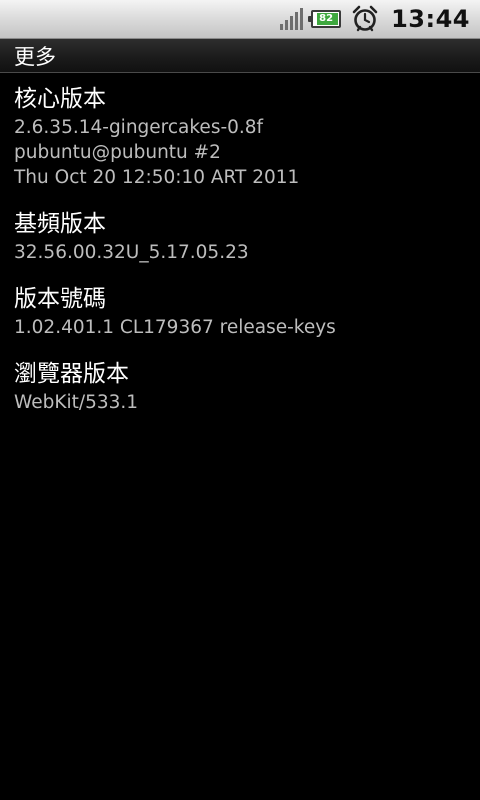 The image size is (480, 800). I want to click on item-label: 版本號碼, so click(60, 299).